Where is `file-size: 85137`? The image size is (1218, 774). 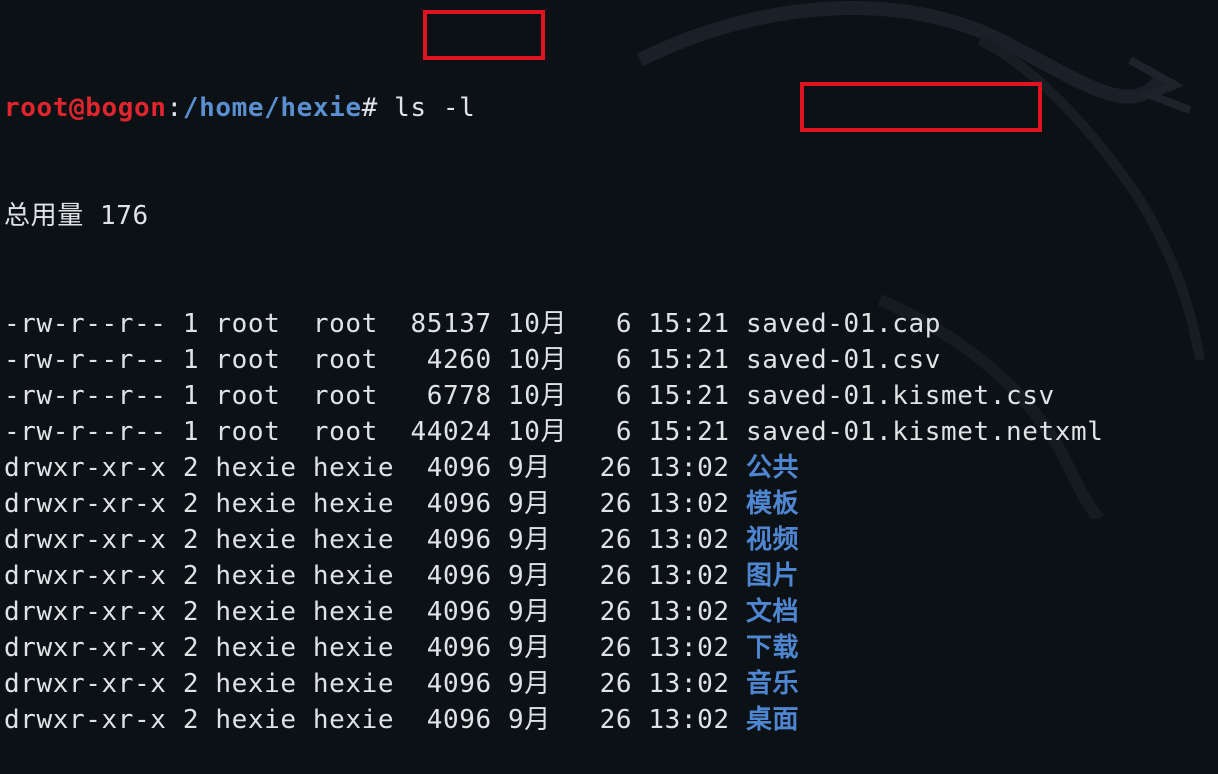
file-size: 85137 is located at coordinates (451, 324).